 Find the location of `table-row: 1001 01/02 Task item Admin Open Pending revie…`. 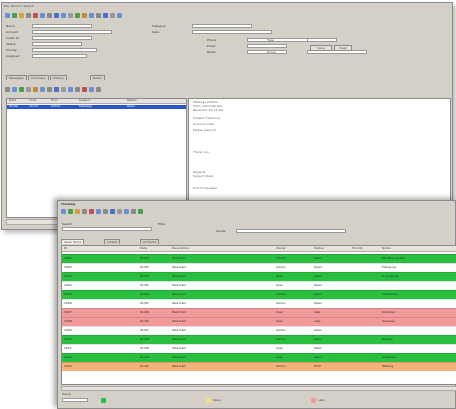

table-row: 1001 01/02 Task item Admin Open Pending revie… is located at coordinates (259, 258).